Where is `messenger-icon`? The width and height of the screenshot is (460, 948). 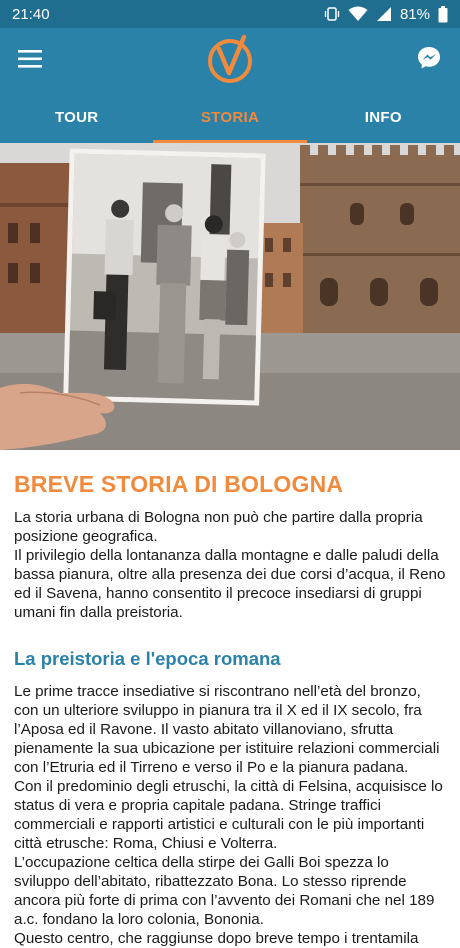 messenger-icon is located at coordinates (429, 58).